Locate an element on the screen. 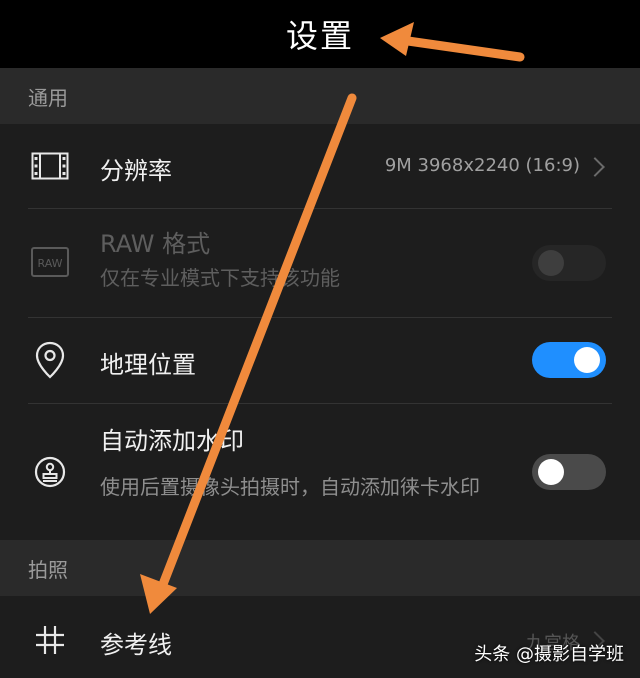 This screenshot has width=640, height=678. arrow-head-gridlines-icon is located at coordinates (158, 594).